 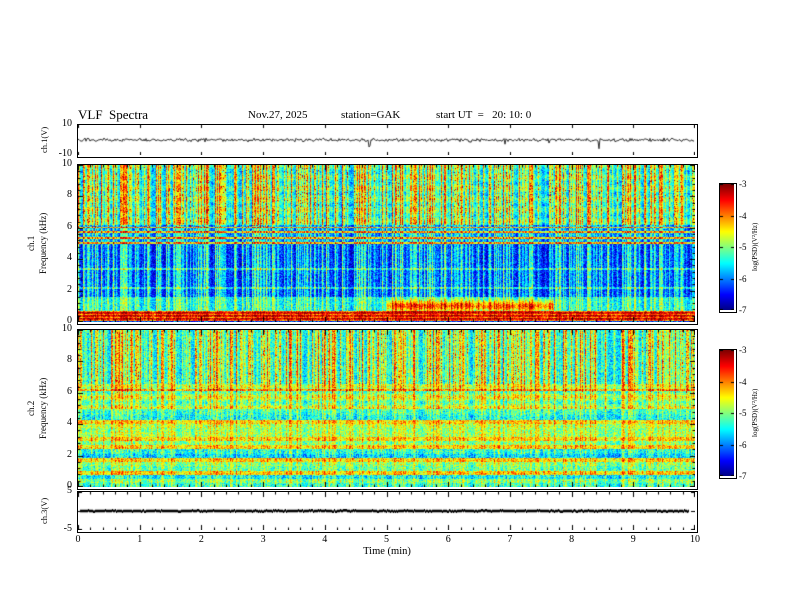 What do you see at coordinates (113, 114) in the screenshot?
I see `figure-title: VLF Spectra` at bounding box center [113, 114].